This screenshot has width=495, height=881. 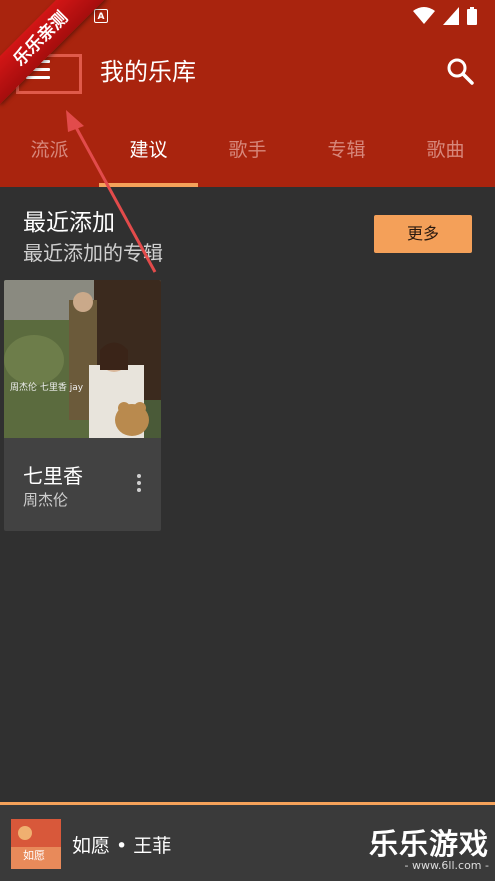 What do you see at coordinates (49, 150) in the screenshot?
I see `tab-genres: 流派` at bounding box center [49, 150].